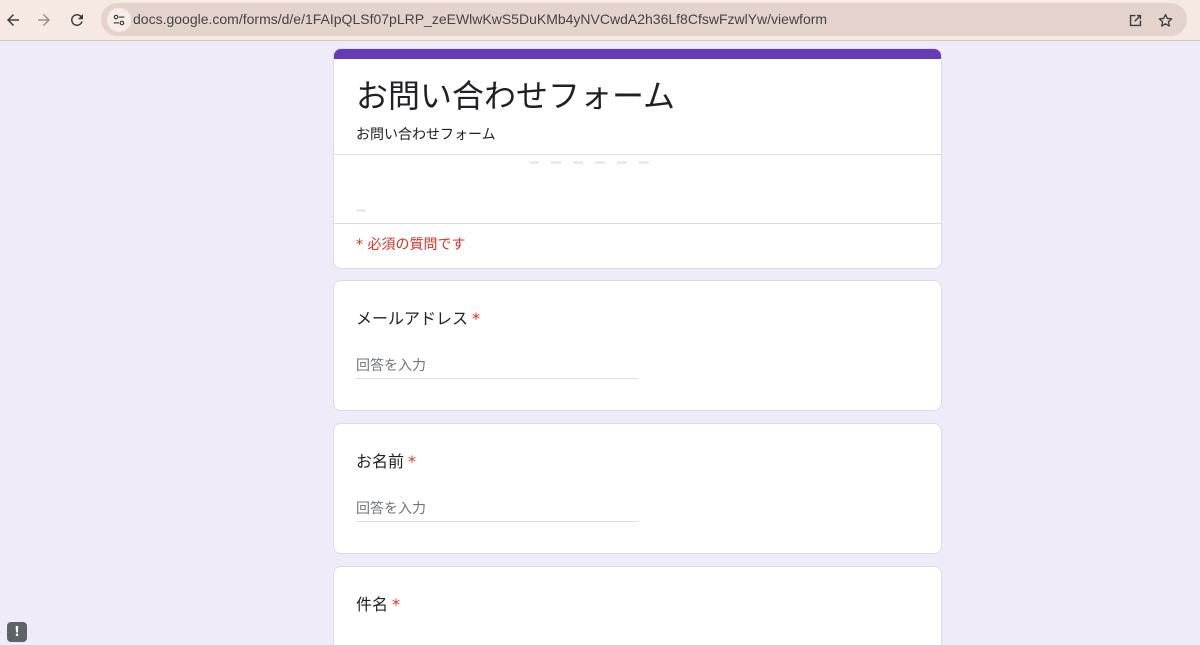 The image size is (1200, 645). Describe the element at coordinates (589, 162) in the screenshot. I see `account-info-placeholder` at that location.